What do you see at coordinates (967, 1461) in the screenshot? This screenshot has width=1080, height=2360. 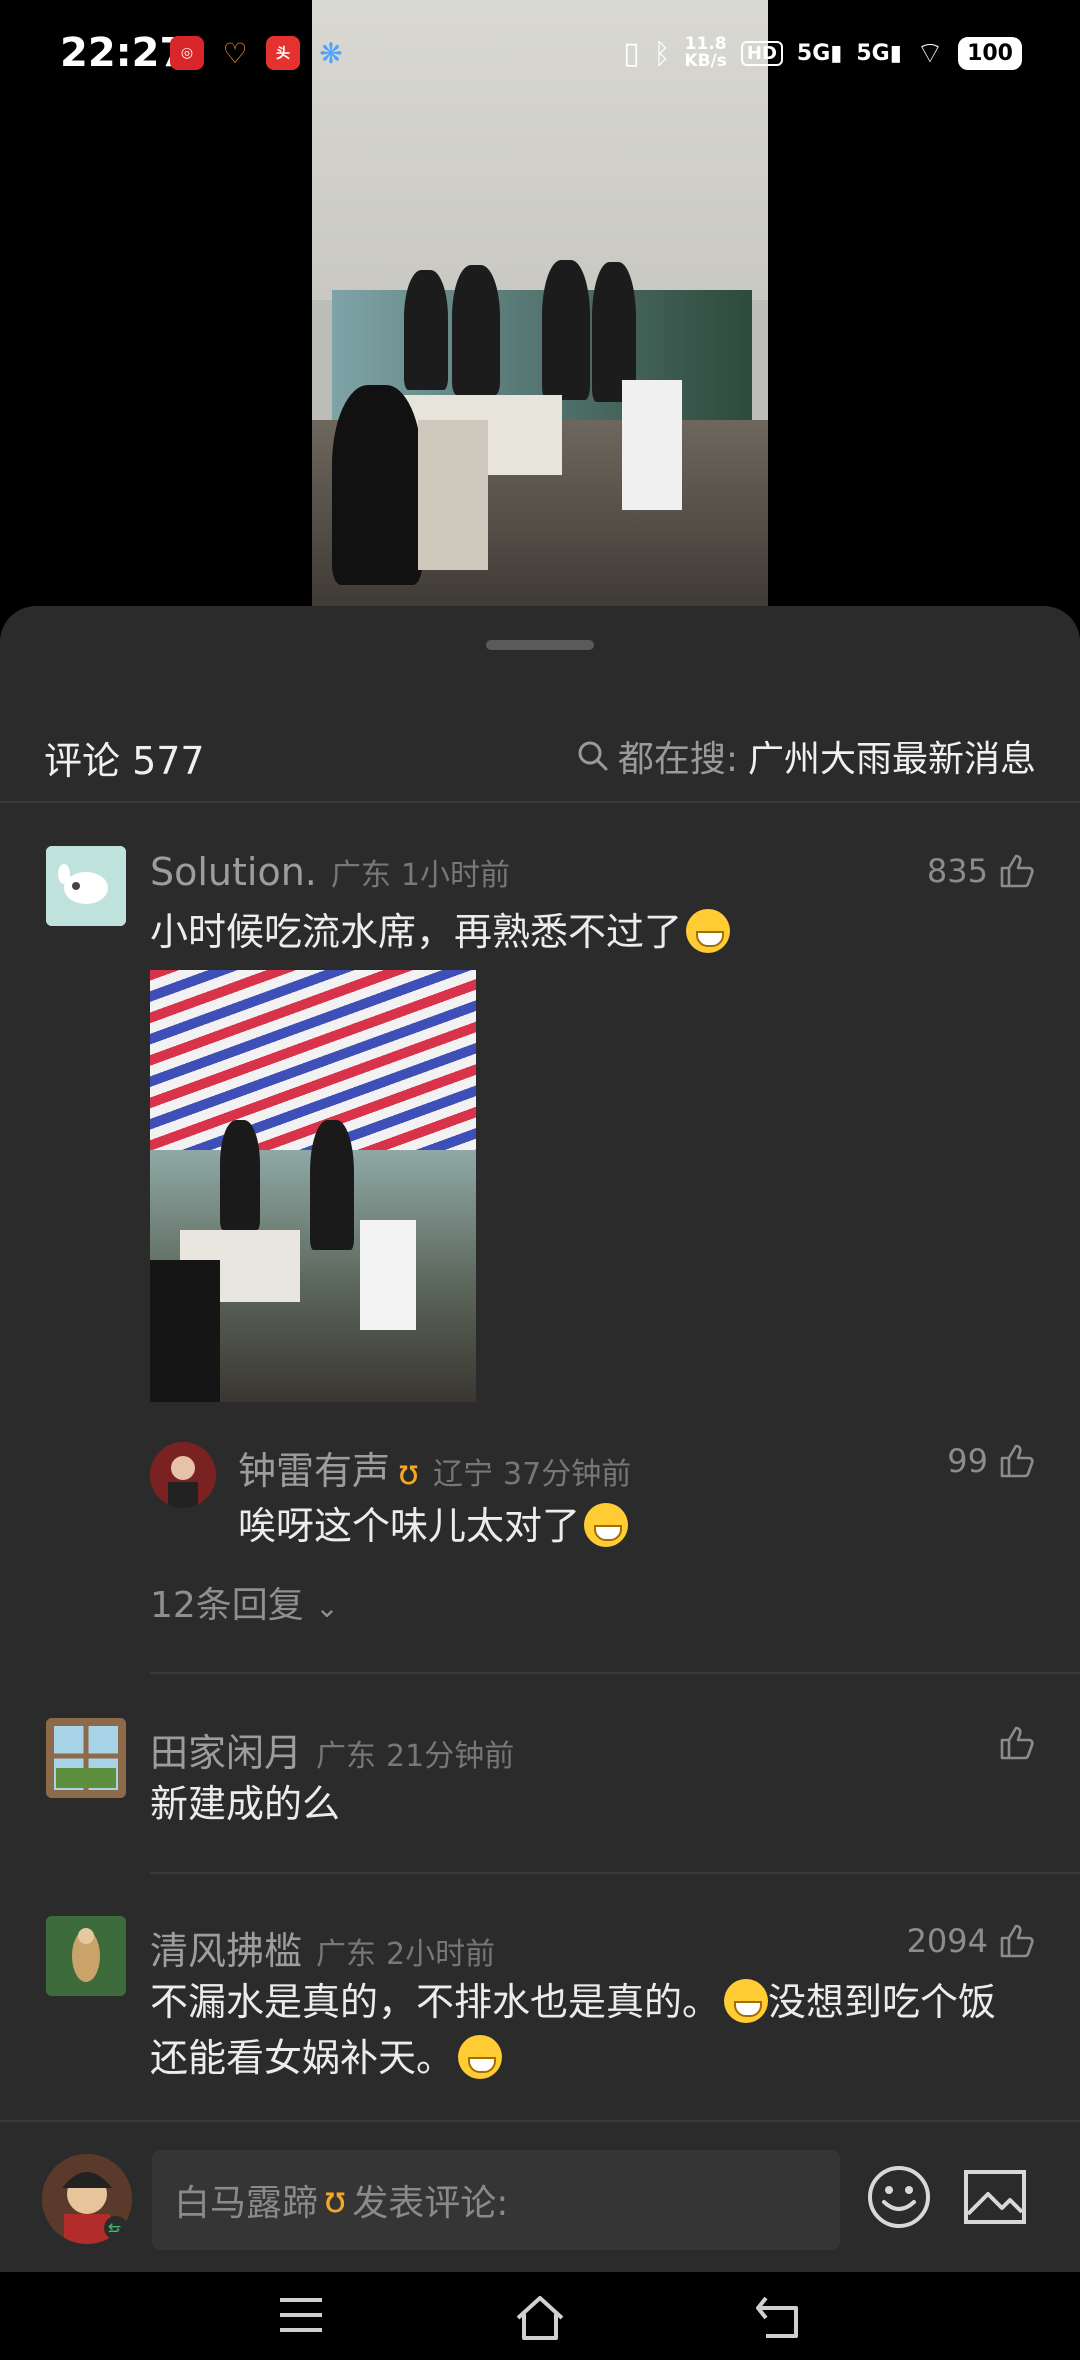 I see `like-count: 99` at bounding box center [967, 1461].